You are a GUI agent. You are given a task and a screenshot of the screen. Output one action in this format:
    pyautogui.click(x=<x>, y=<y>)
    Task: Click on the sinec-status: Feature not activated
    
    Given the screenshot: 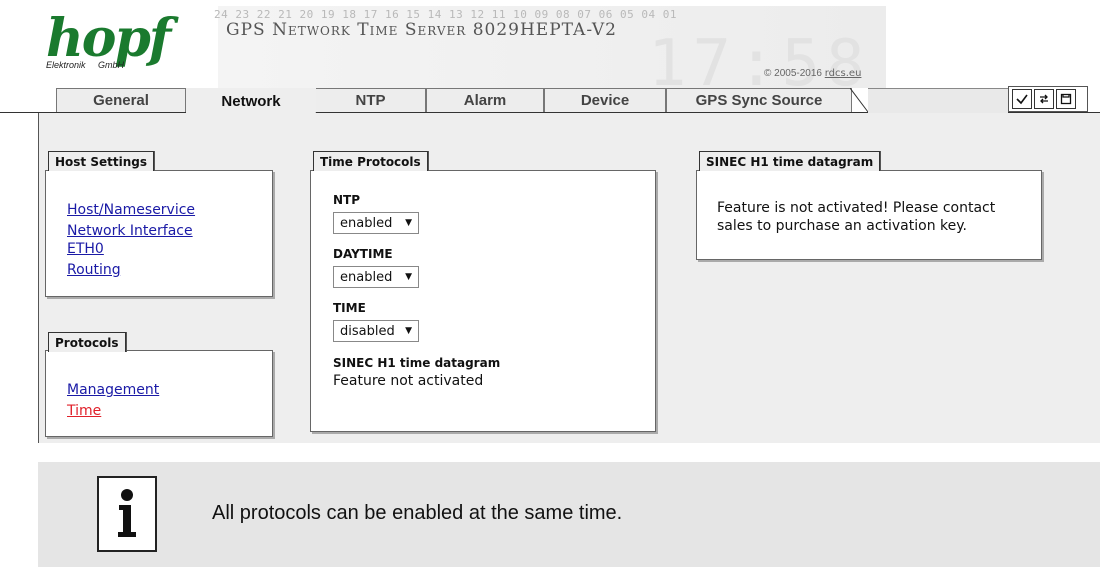 What is the action you would take?
    pyautogui.click(x=408, y=381)
    